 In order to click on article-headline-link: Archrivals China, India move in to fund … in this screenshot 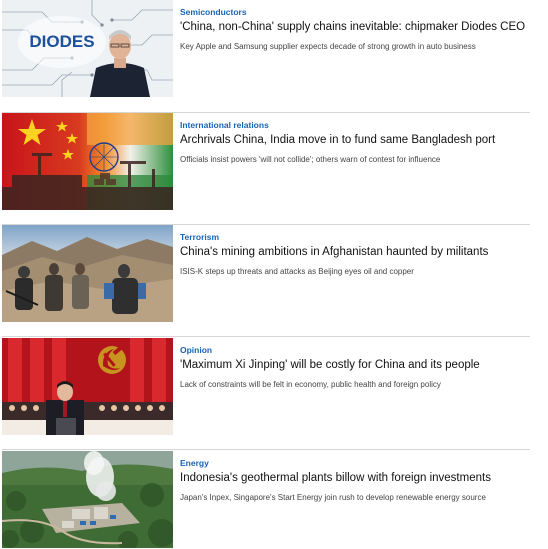, I will do `click(355, 140)`.